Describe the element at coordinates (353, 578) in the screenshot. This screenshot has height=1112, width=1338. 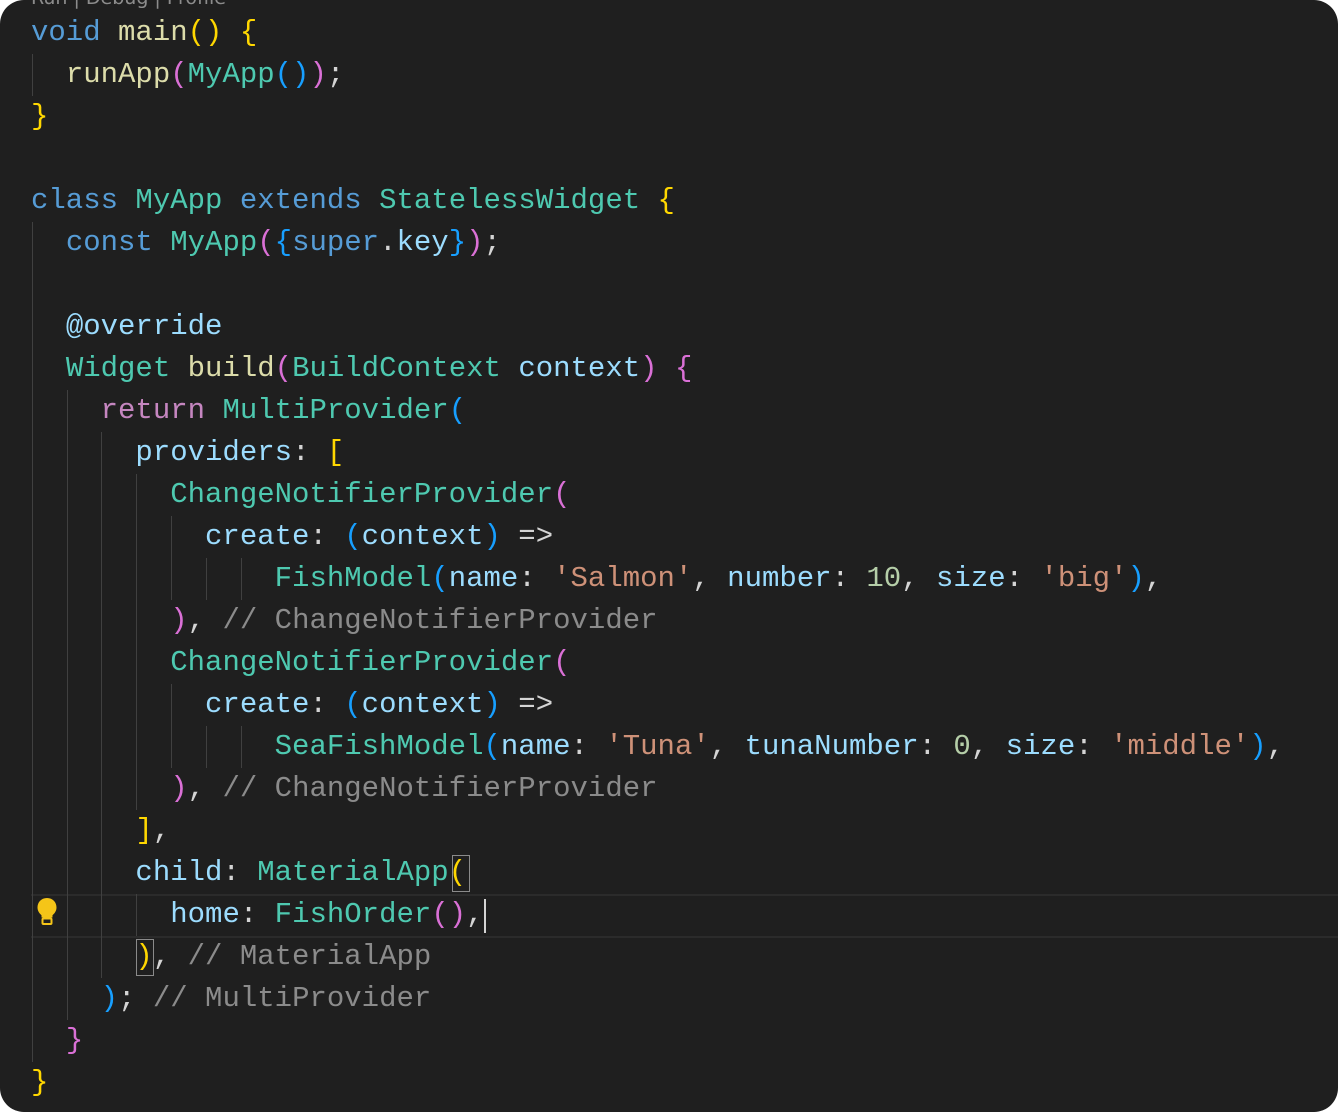
I see `code-token: FishModel` at that location.